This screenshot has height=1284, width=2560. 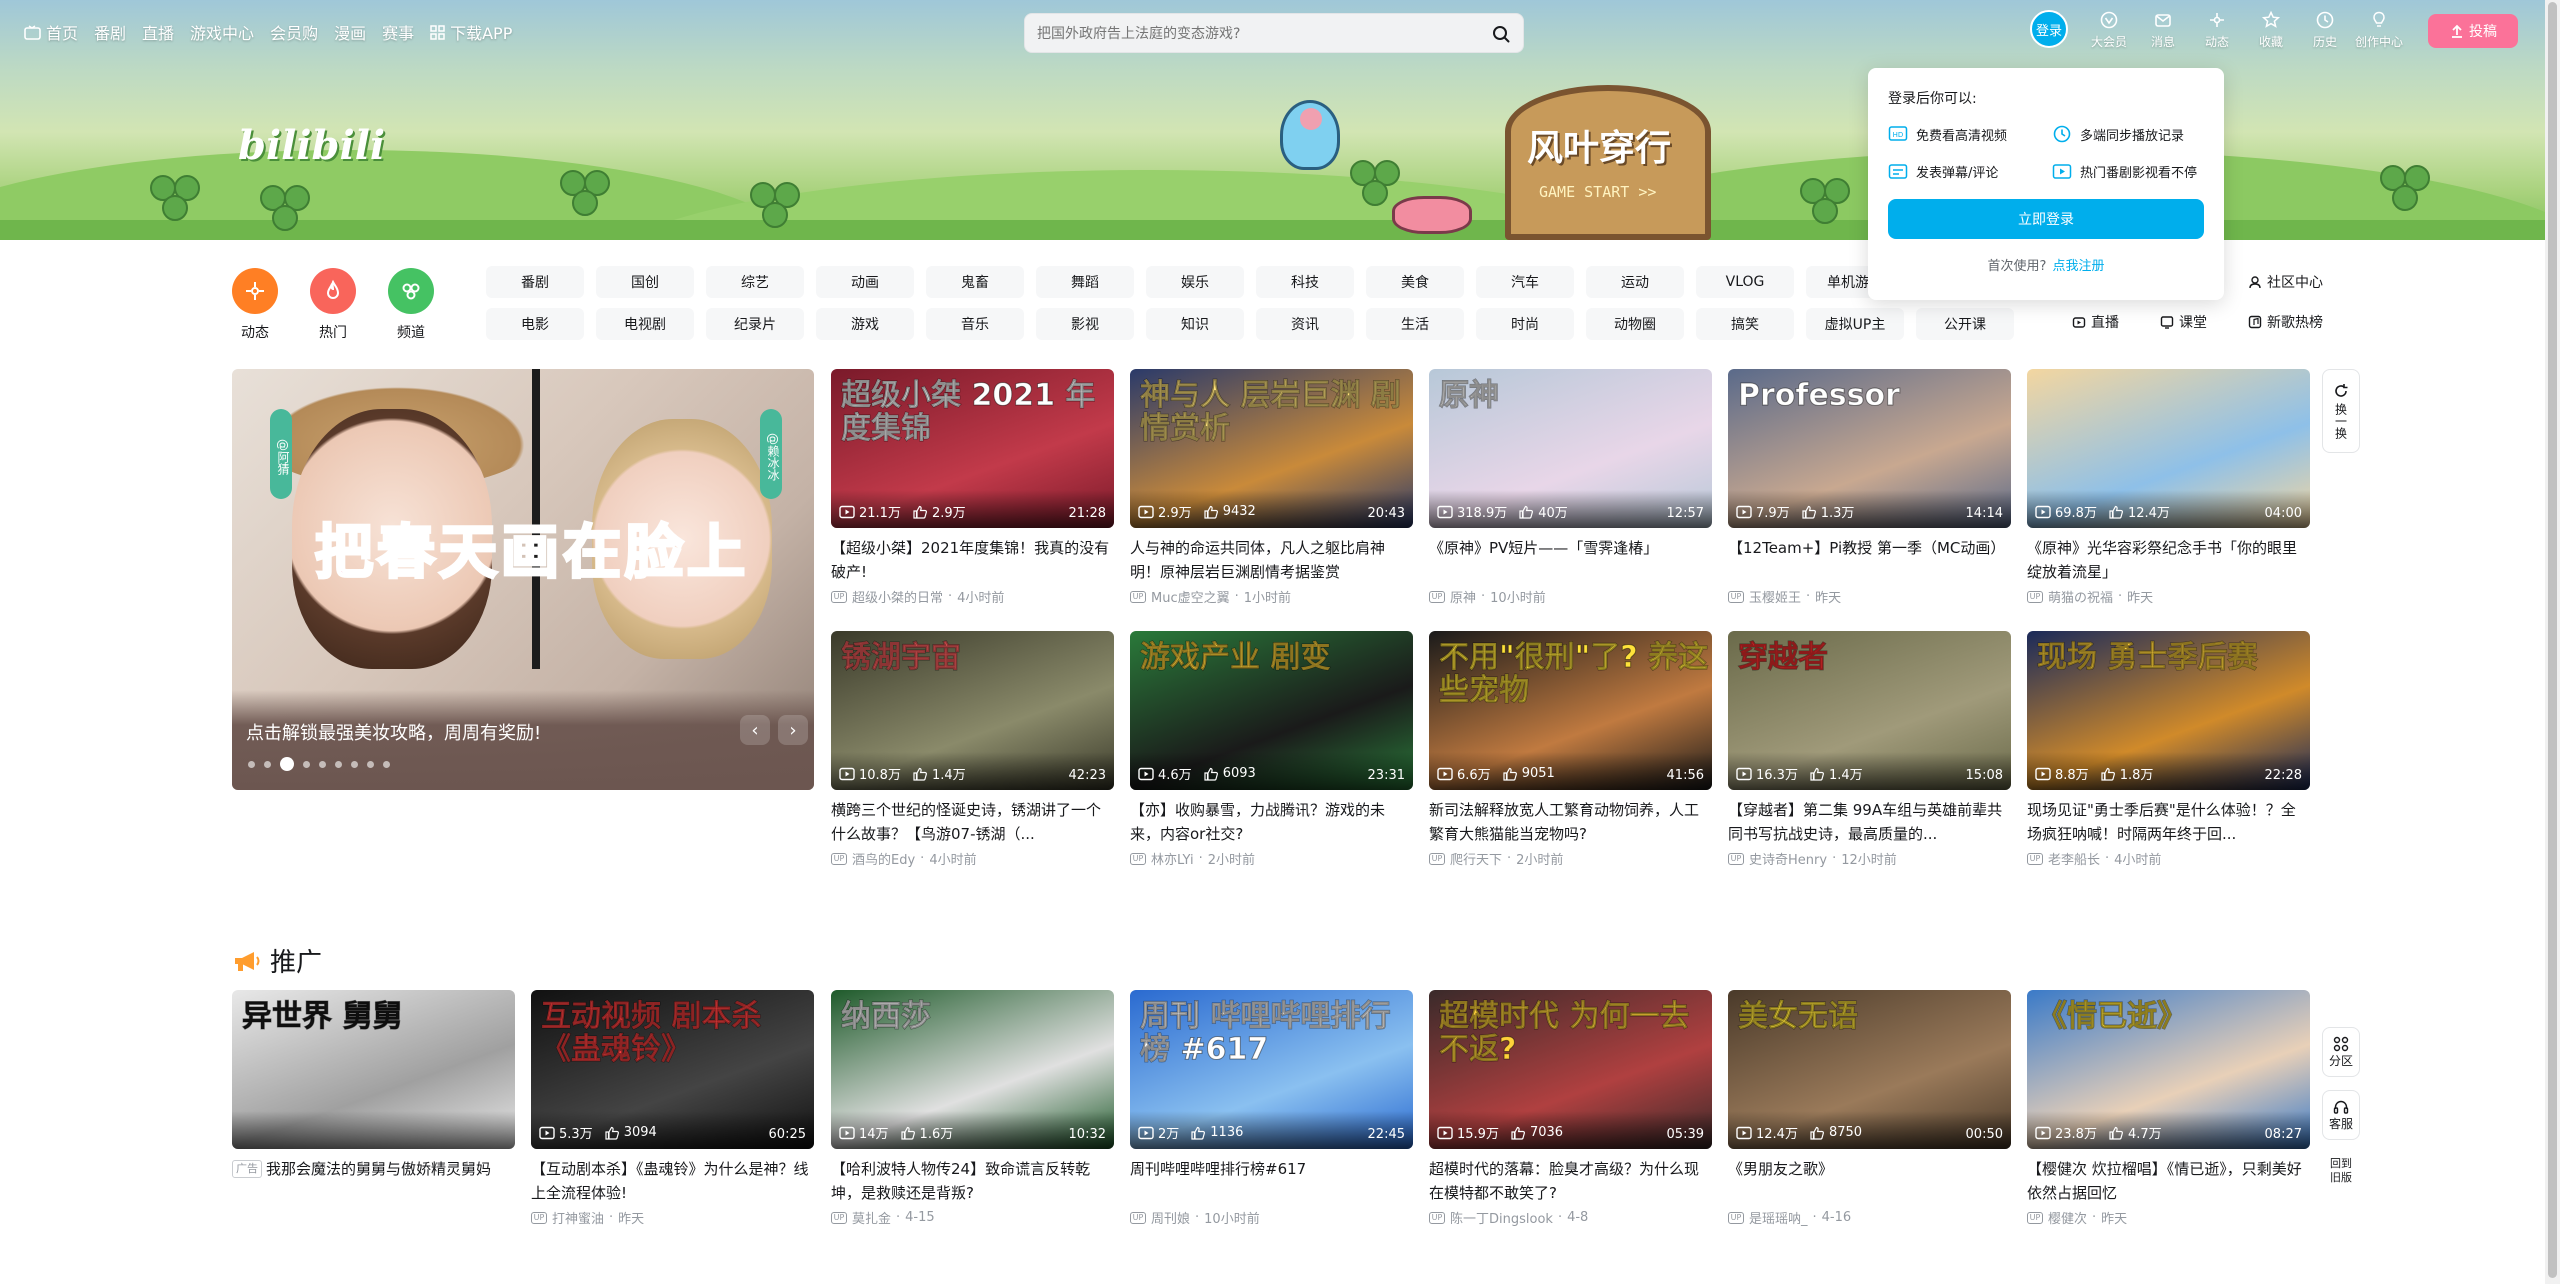 I want to click on nav-live: 直播, so click(x=158, y=32).